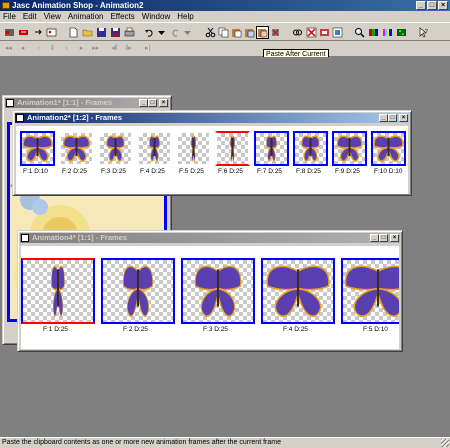 The width and height of the screenshot is (450, 448). I want to click on app-icon, so click(6, 5).